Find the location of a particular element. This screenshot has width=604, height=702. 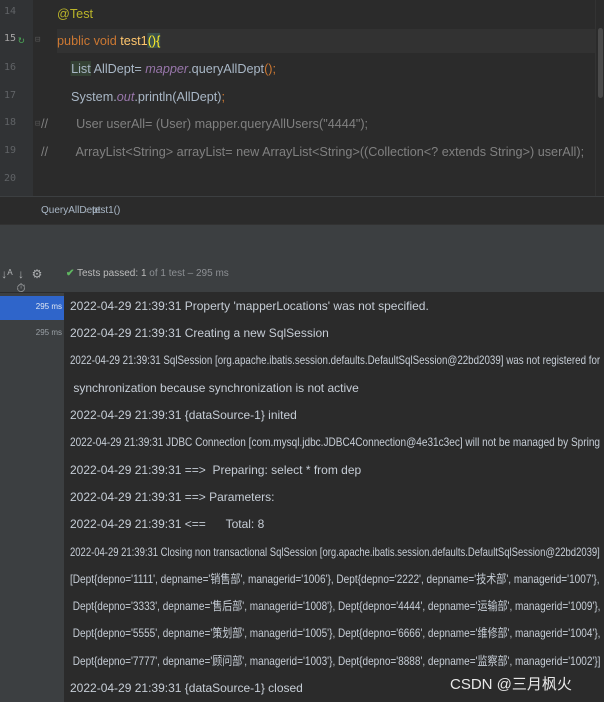

console-line: 2022-04-29 21:39:31 ==> Parameters: is located at coordinates (172, 497).